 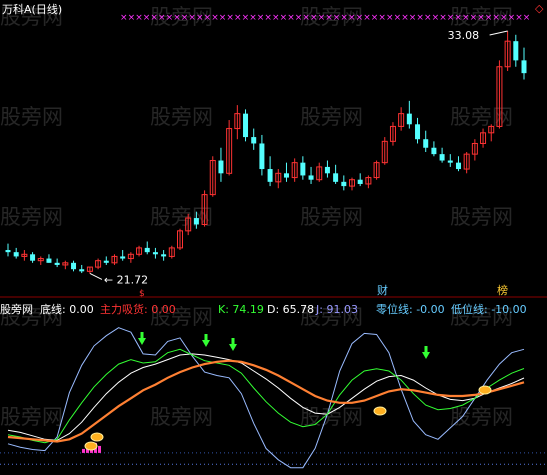 I want to click on indicator-source: 股旁网, so click(x=16, y=309).